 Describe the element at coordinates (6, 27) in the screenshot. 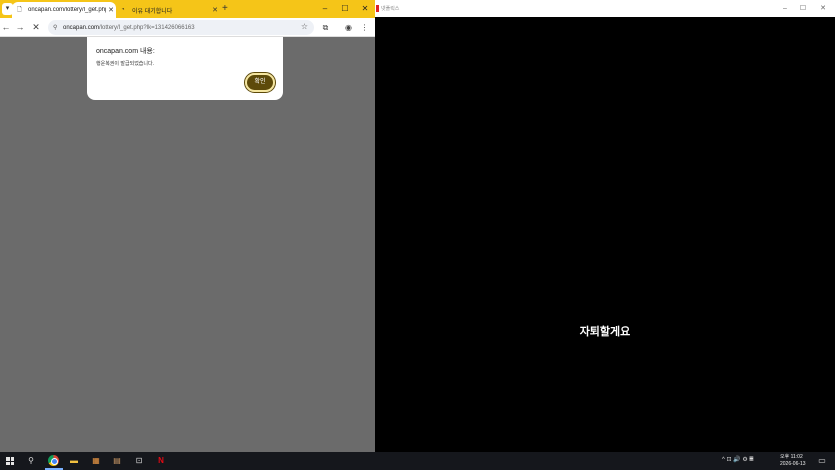

I see `back-icon: ←` at that location.